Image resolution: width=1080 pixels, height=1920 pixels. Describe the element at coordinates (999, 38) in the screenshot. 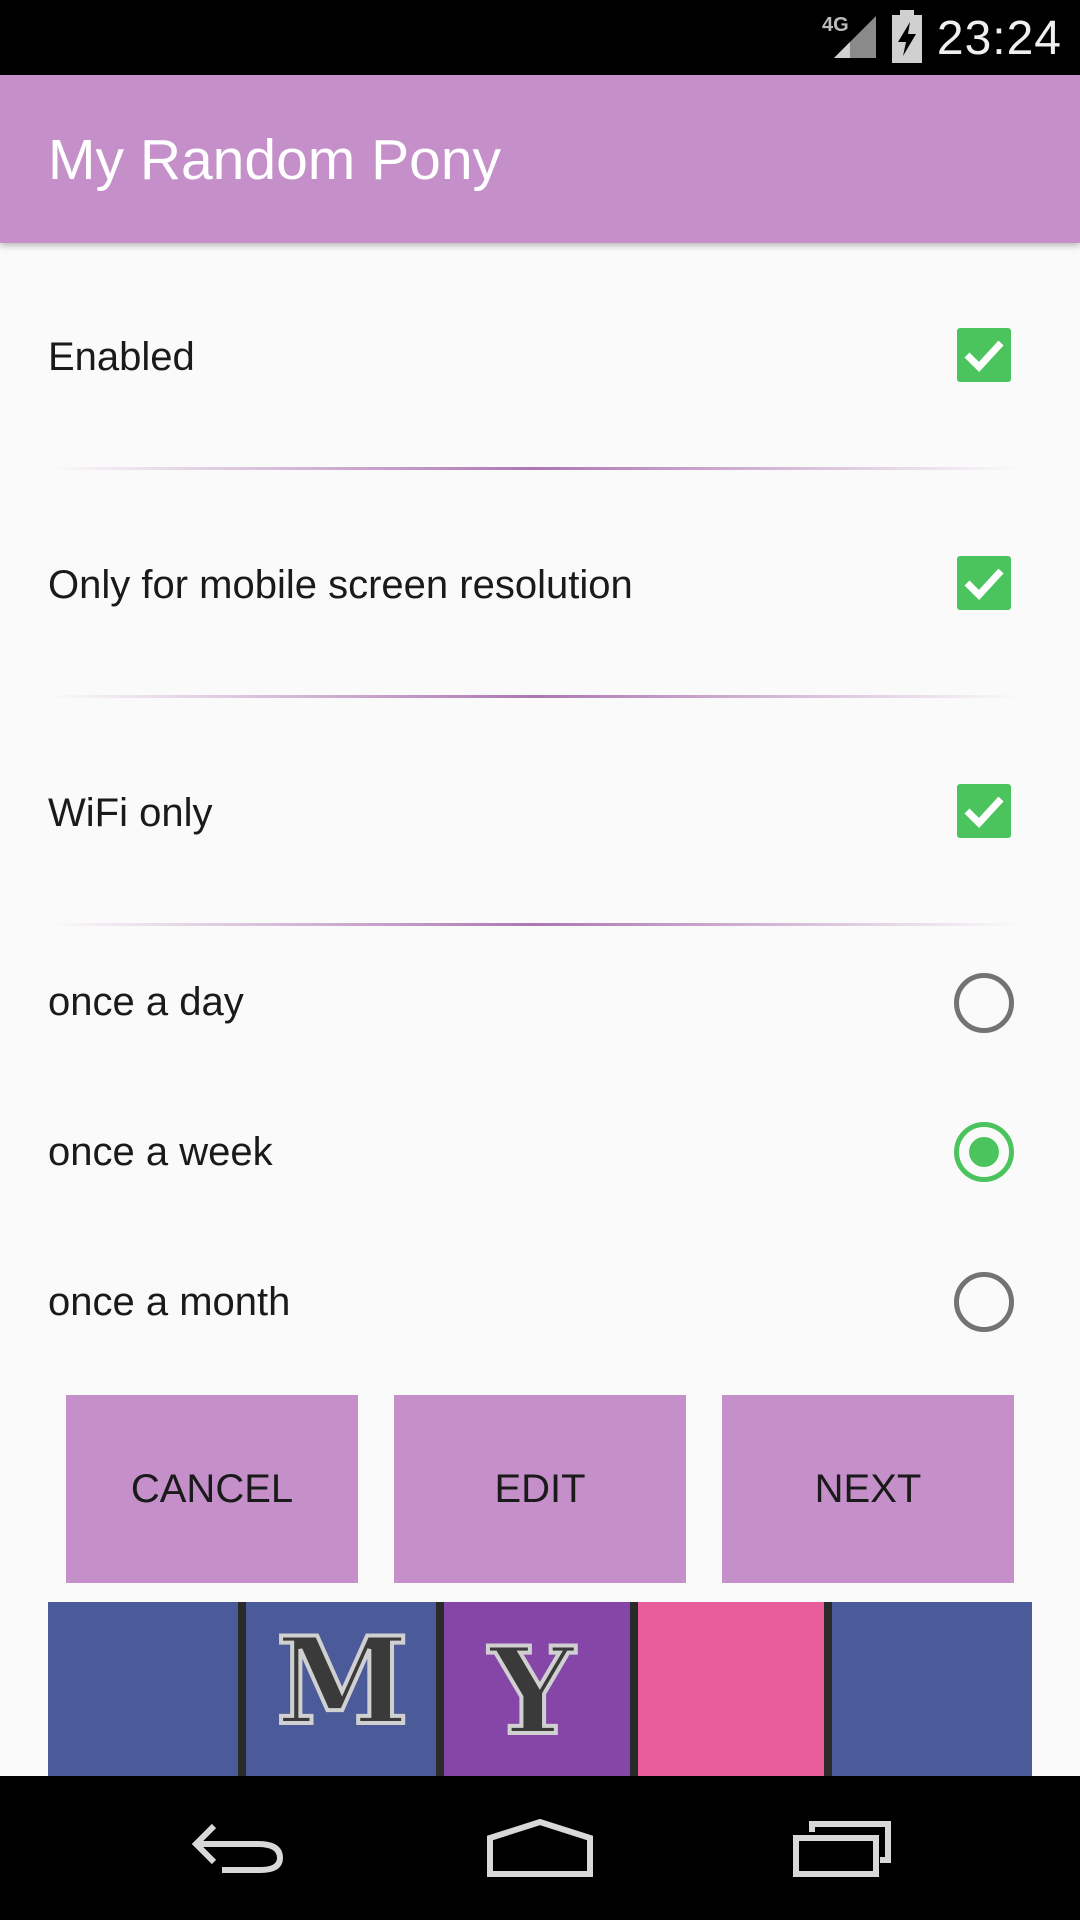

I see `clock: 23:24` at that location.